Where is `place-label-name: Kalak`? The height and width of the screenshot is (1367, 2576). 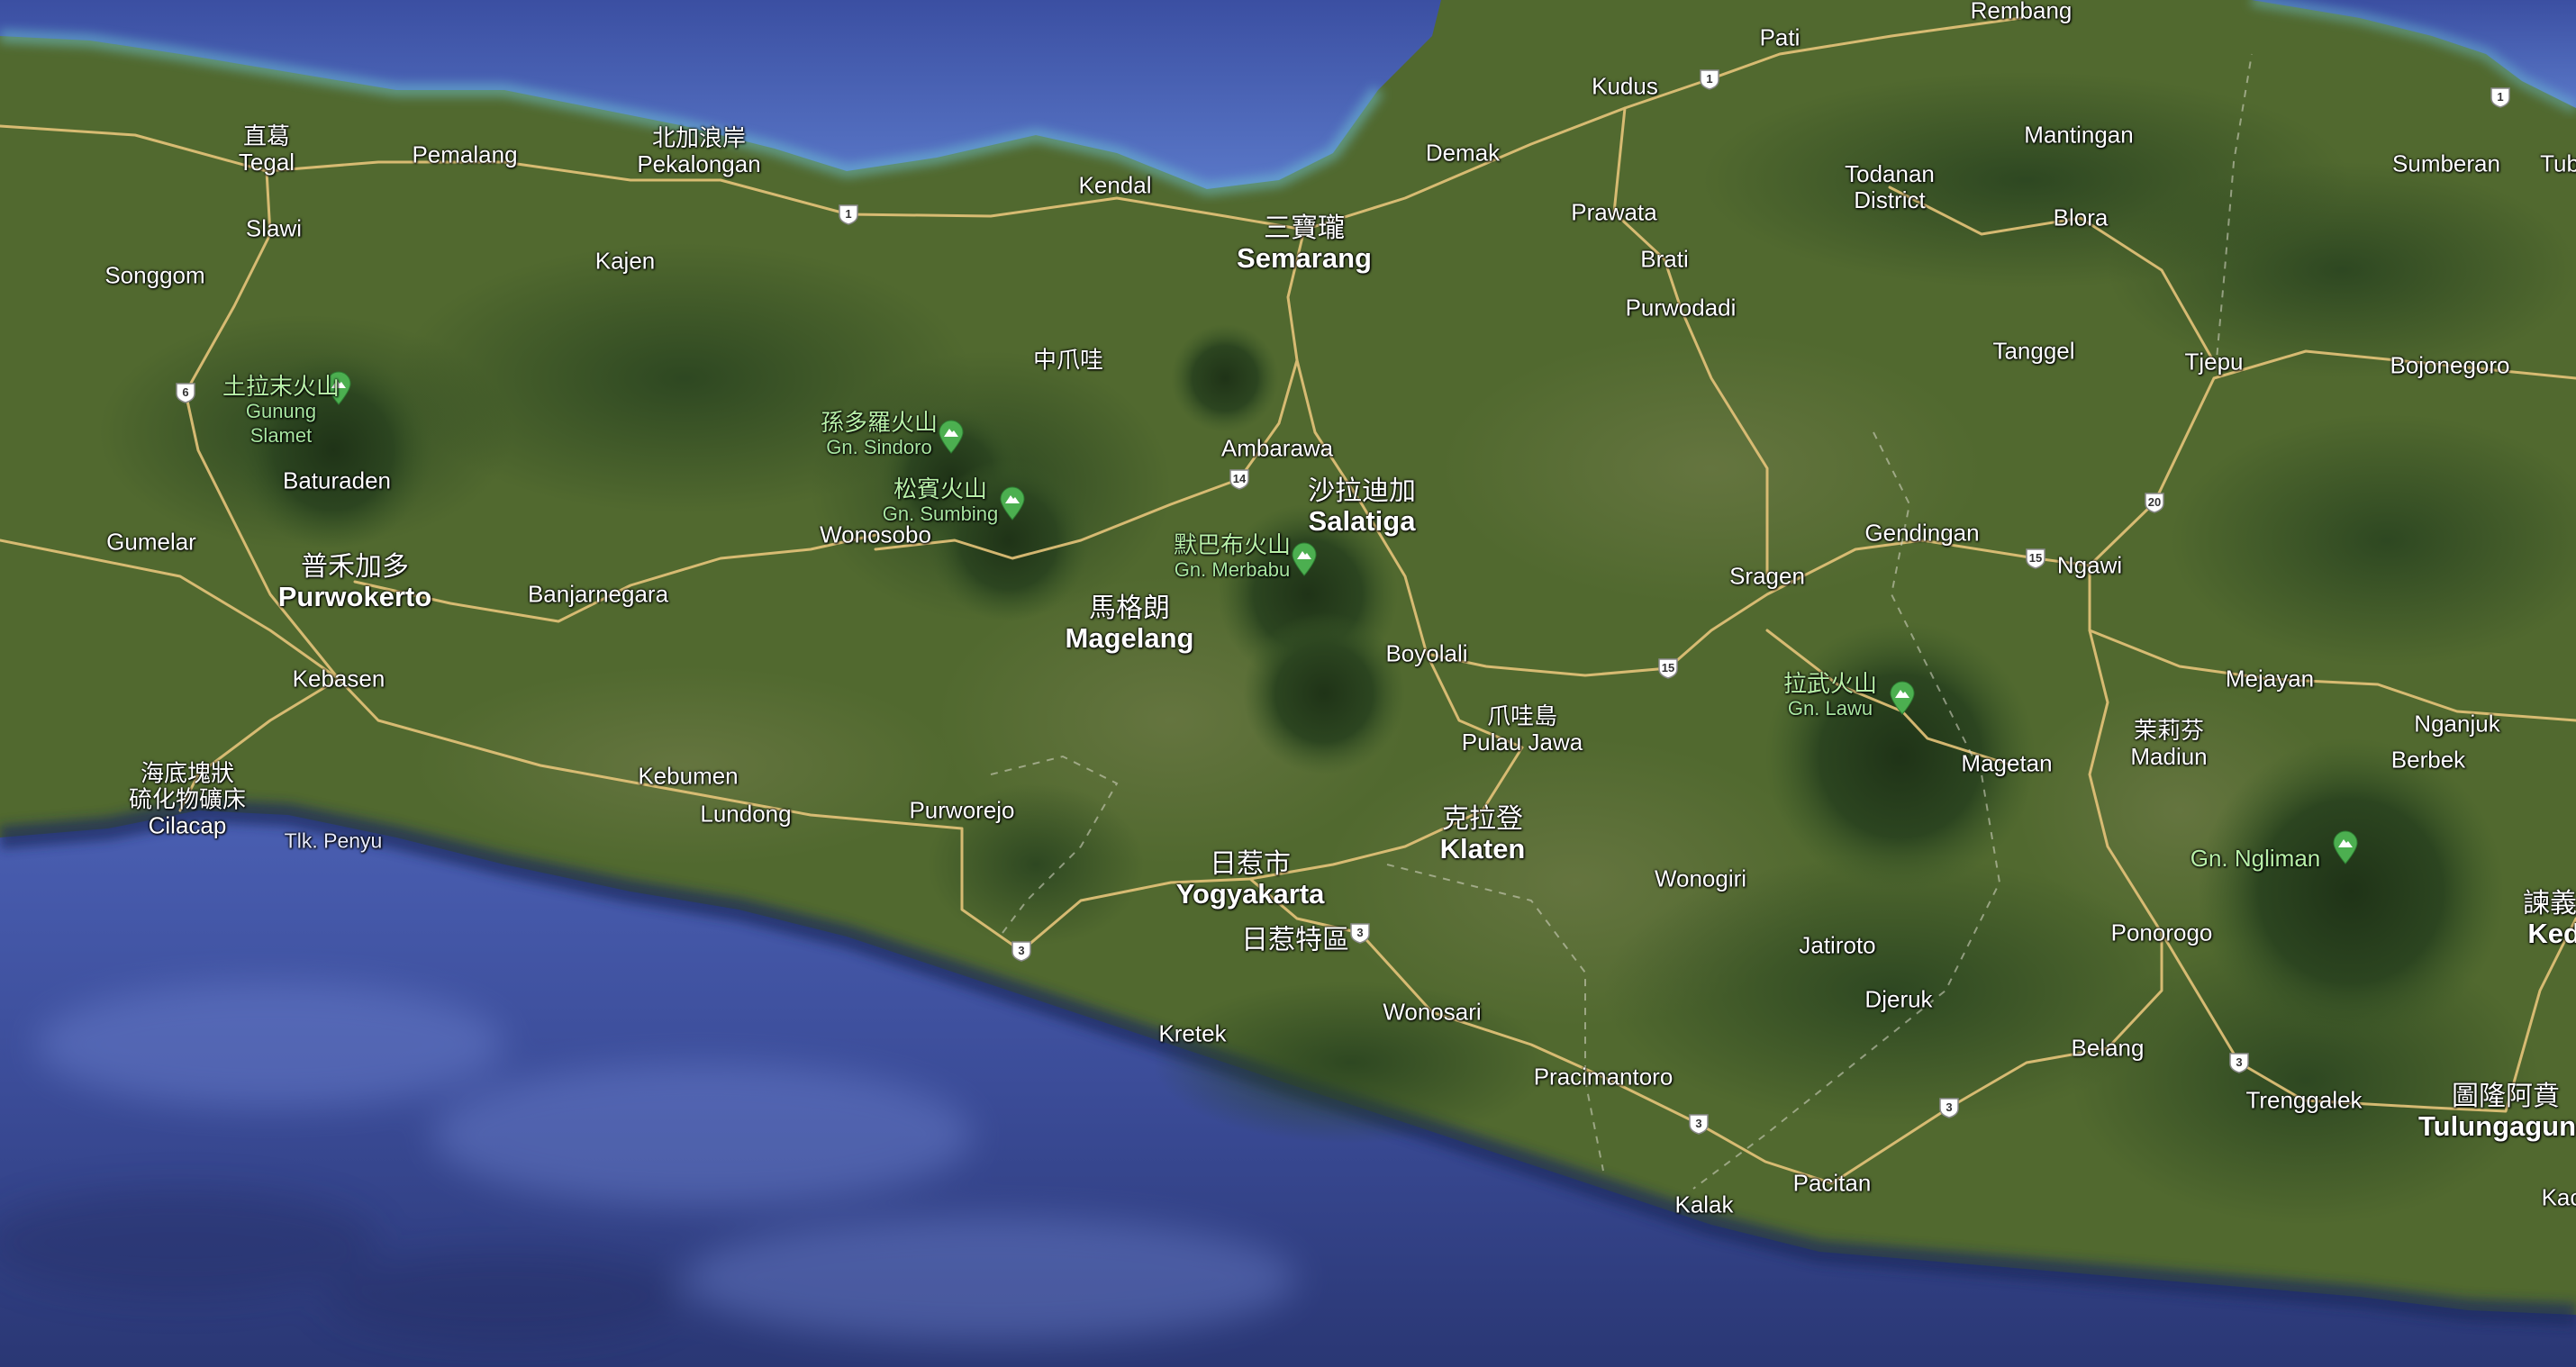 place-label-name: Kalak is located at coordinates (1704, 1204).